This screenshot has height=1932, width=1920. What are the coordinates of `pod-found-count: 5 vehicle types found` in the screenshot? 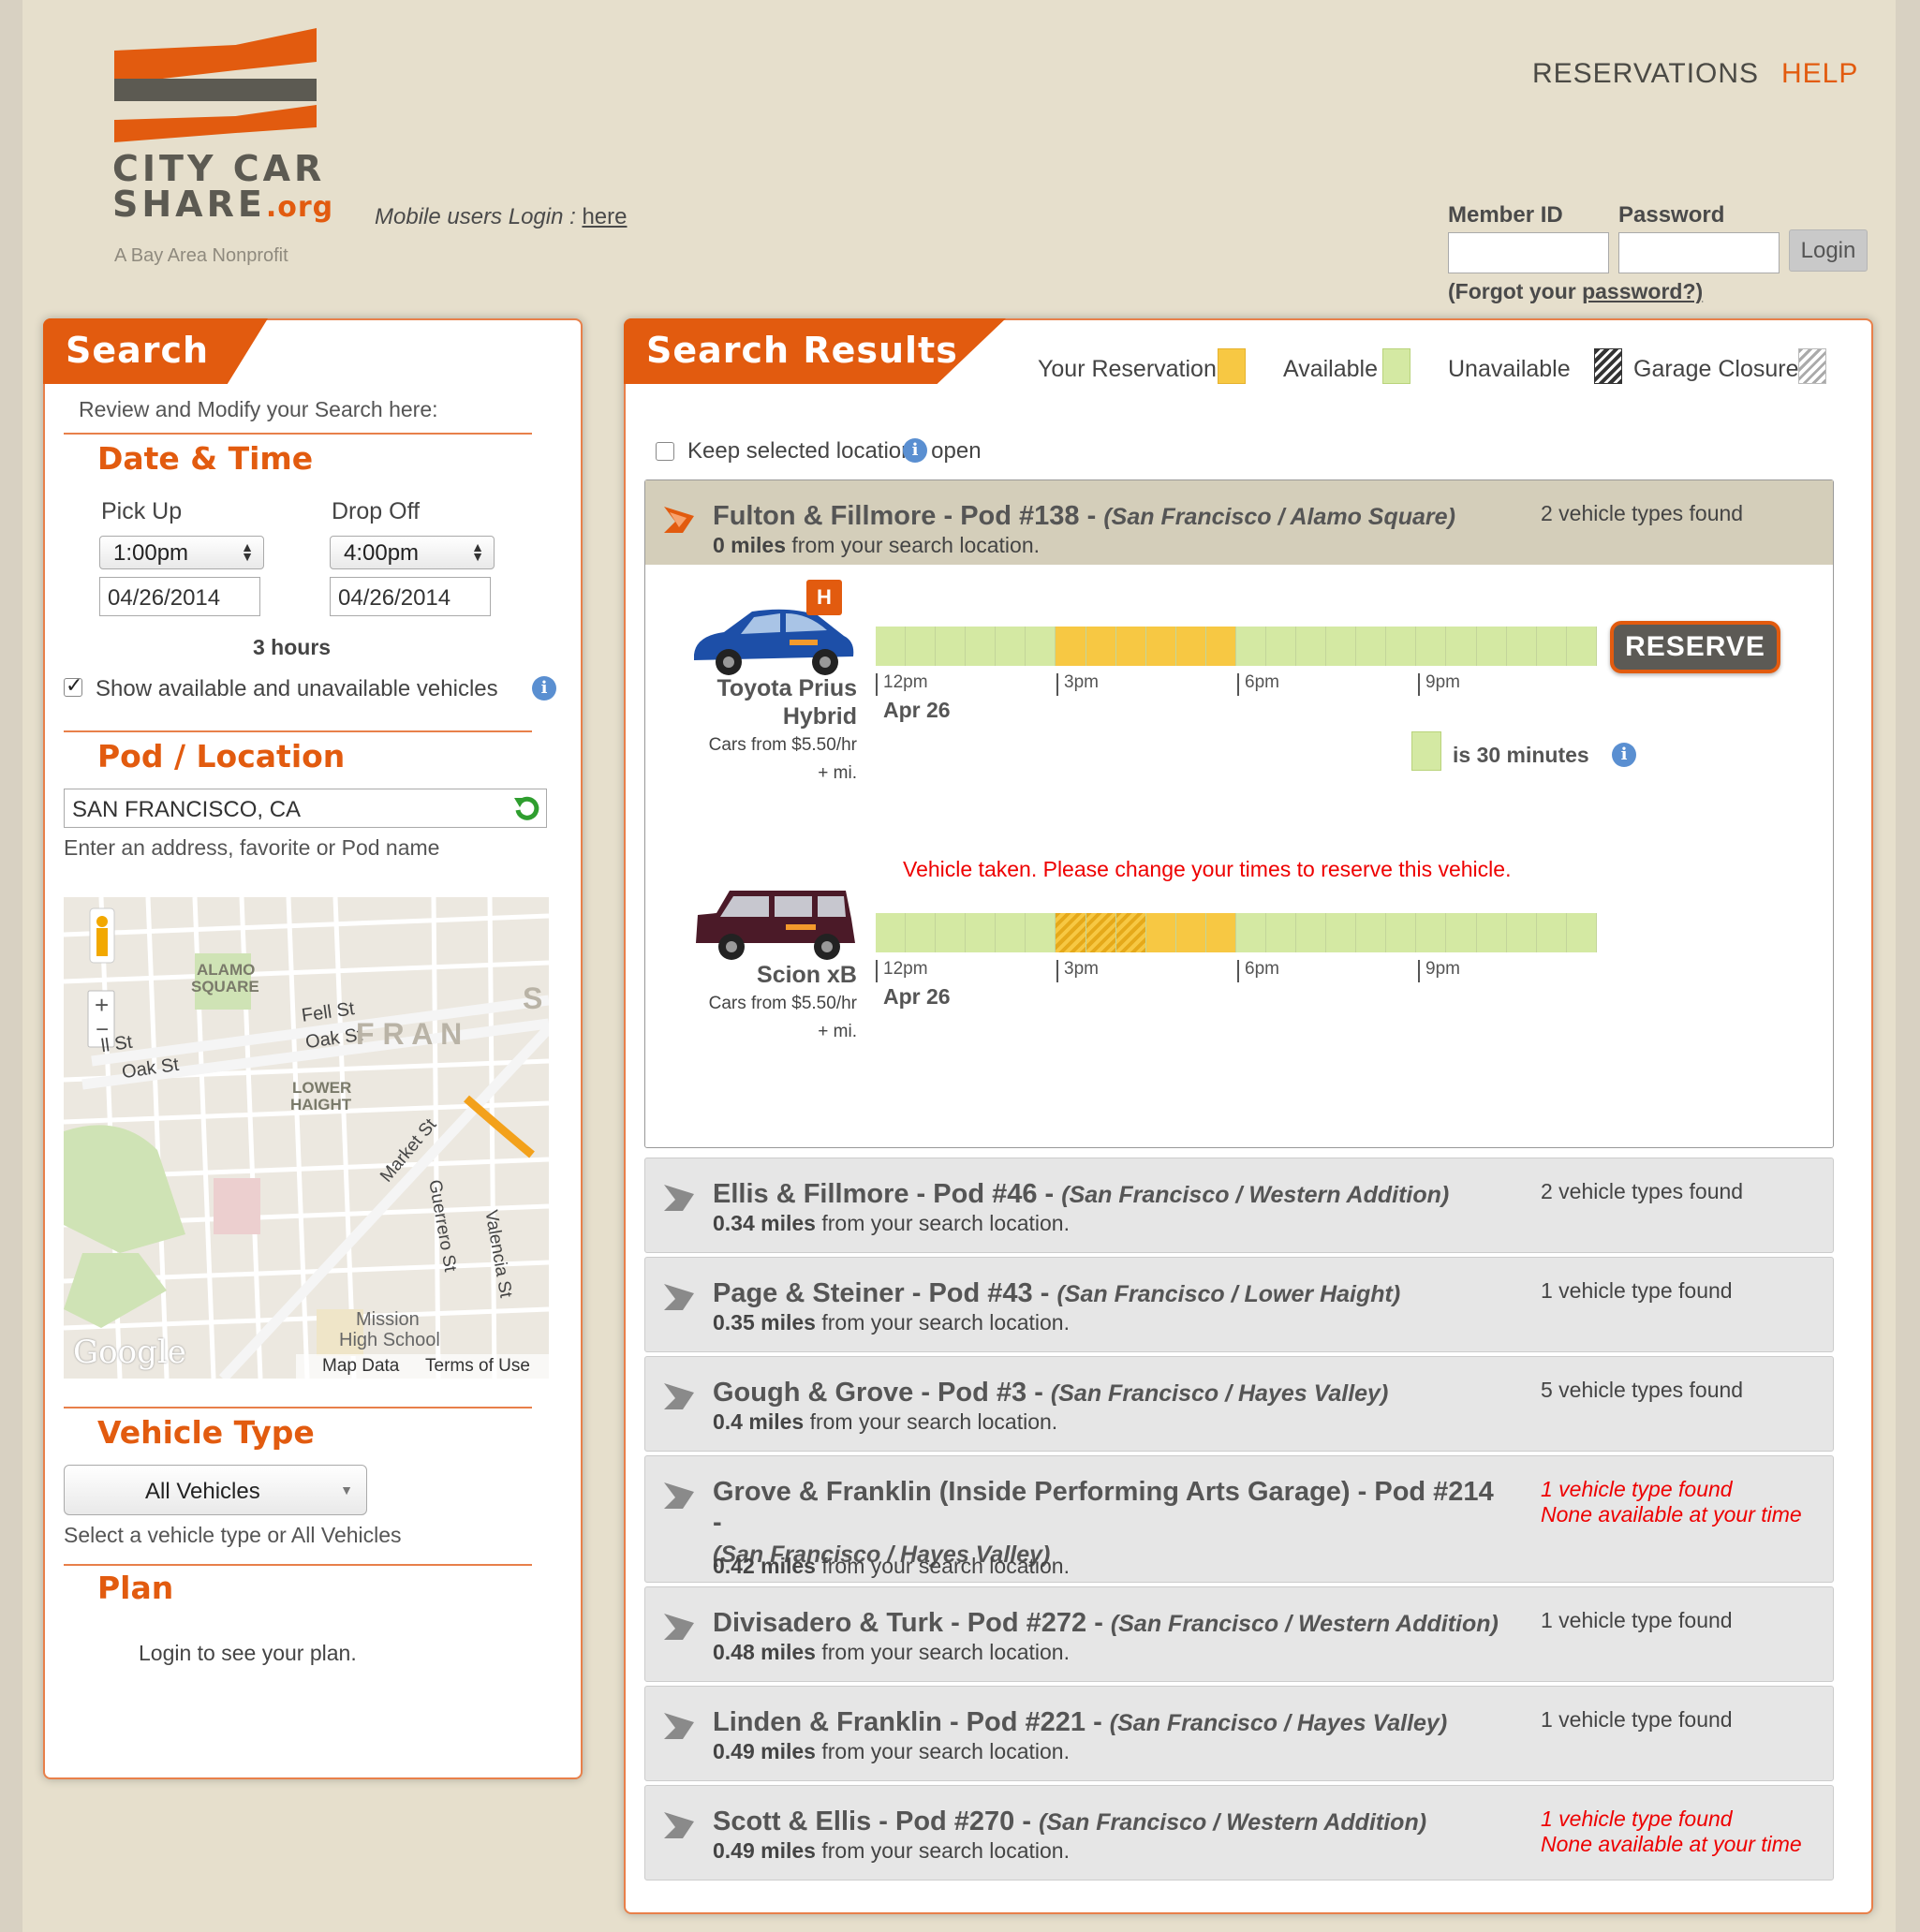 It's located at (1642, 1390).